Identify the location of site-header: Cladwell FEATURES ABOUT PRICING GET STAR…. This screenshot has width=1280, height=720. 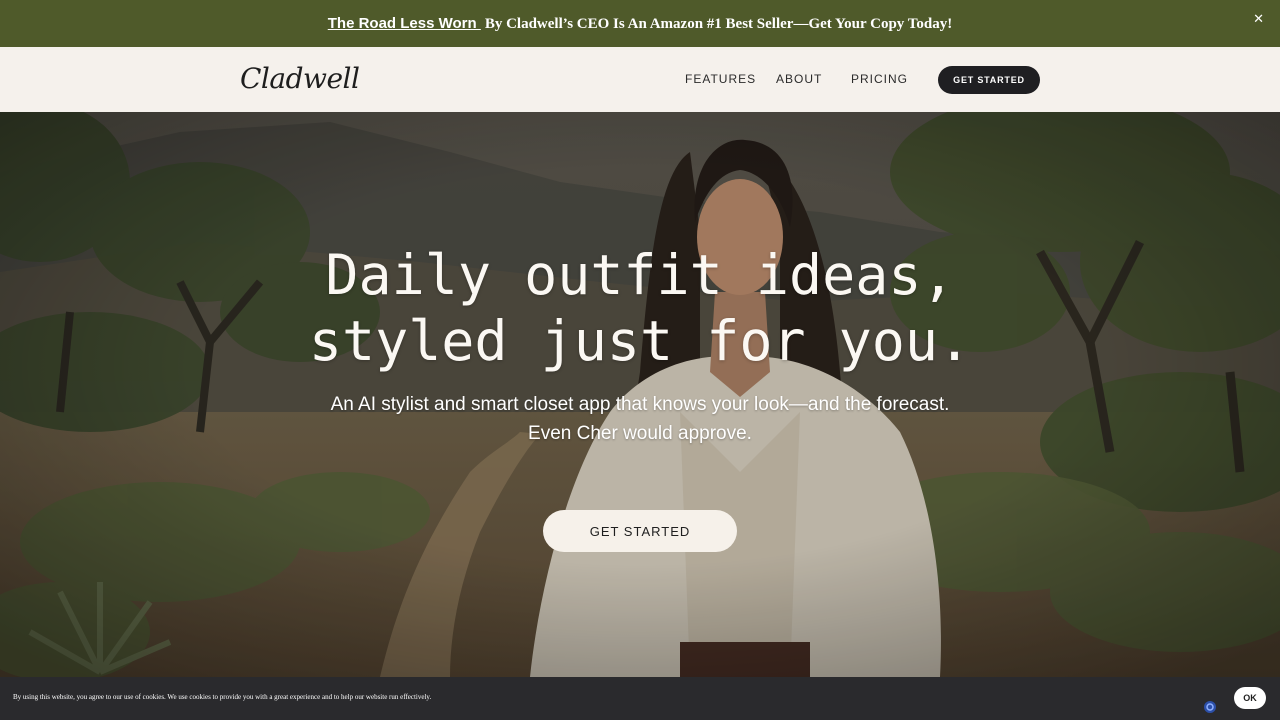
(640, 79).